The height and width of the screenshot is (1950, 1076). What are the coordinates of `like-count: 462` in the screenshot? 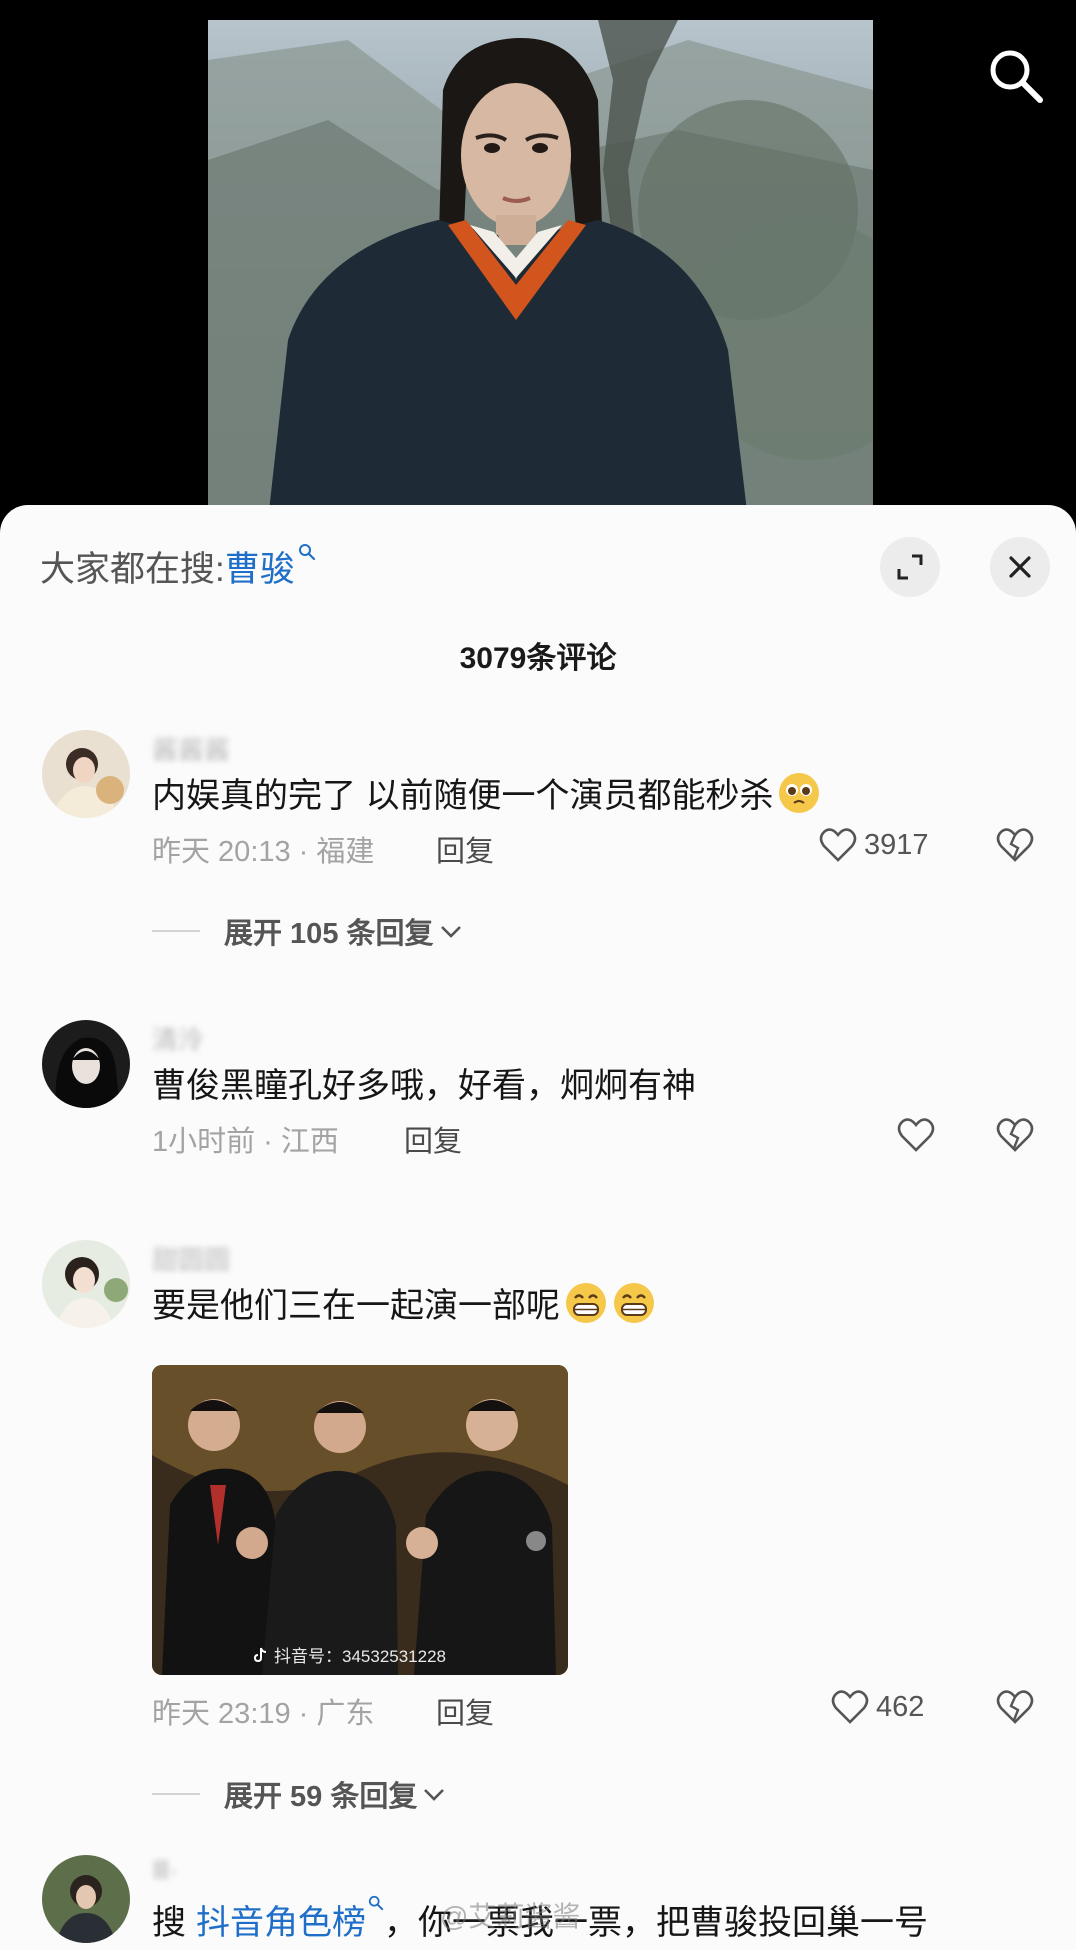 It's located at (900, 1706).